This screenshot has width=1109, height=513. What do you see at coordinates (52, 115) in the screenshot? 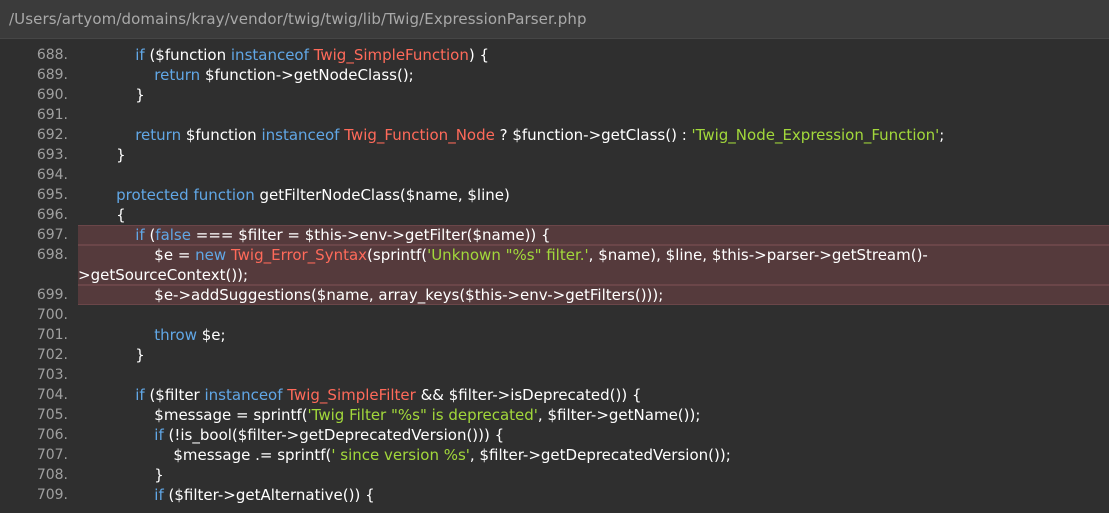
I see `line-number: 691.` at bounding box center [52, 115].